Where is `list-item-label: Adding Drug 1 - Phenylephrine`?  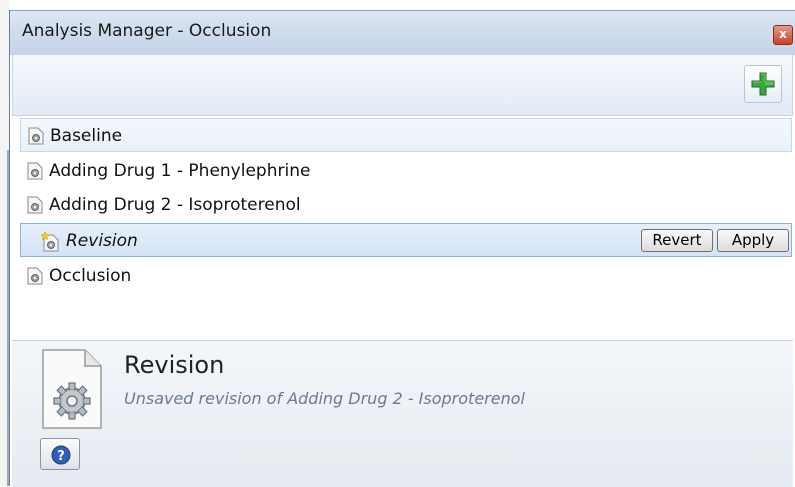 list-item-label: Adding Drug 1 - Phenylephrine is located at coordinates (180, 171).